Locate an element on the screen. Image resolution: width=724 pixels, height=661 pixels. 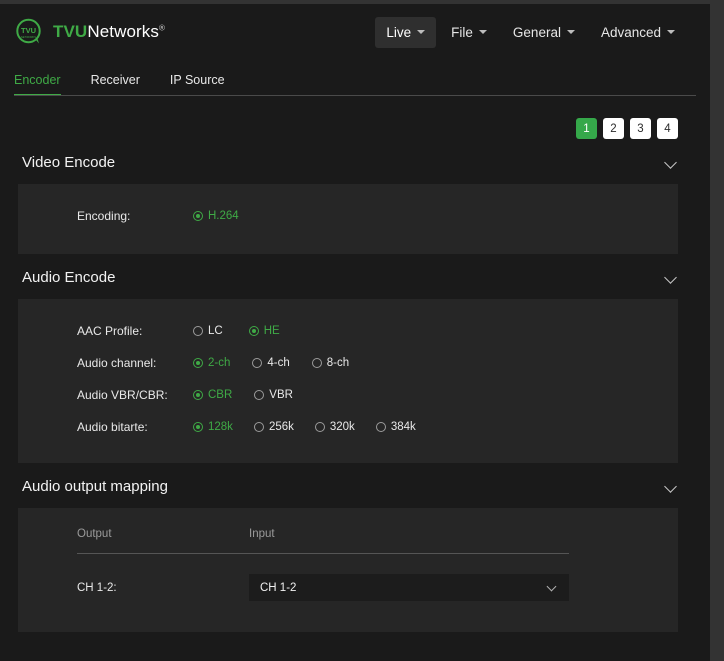
radio-group-encoding: H.264 is located at coordinates (229, 216).